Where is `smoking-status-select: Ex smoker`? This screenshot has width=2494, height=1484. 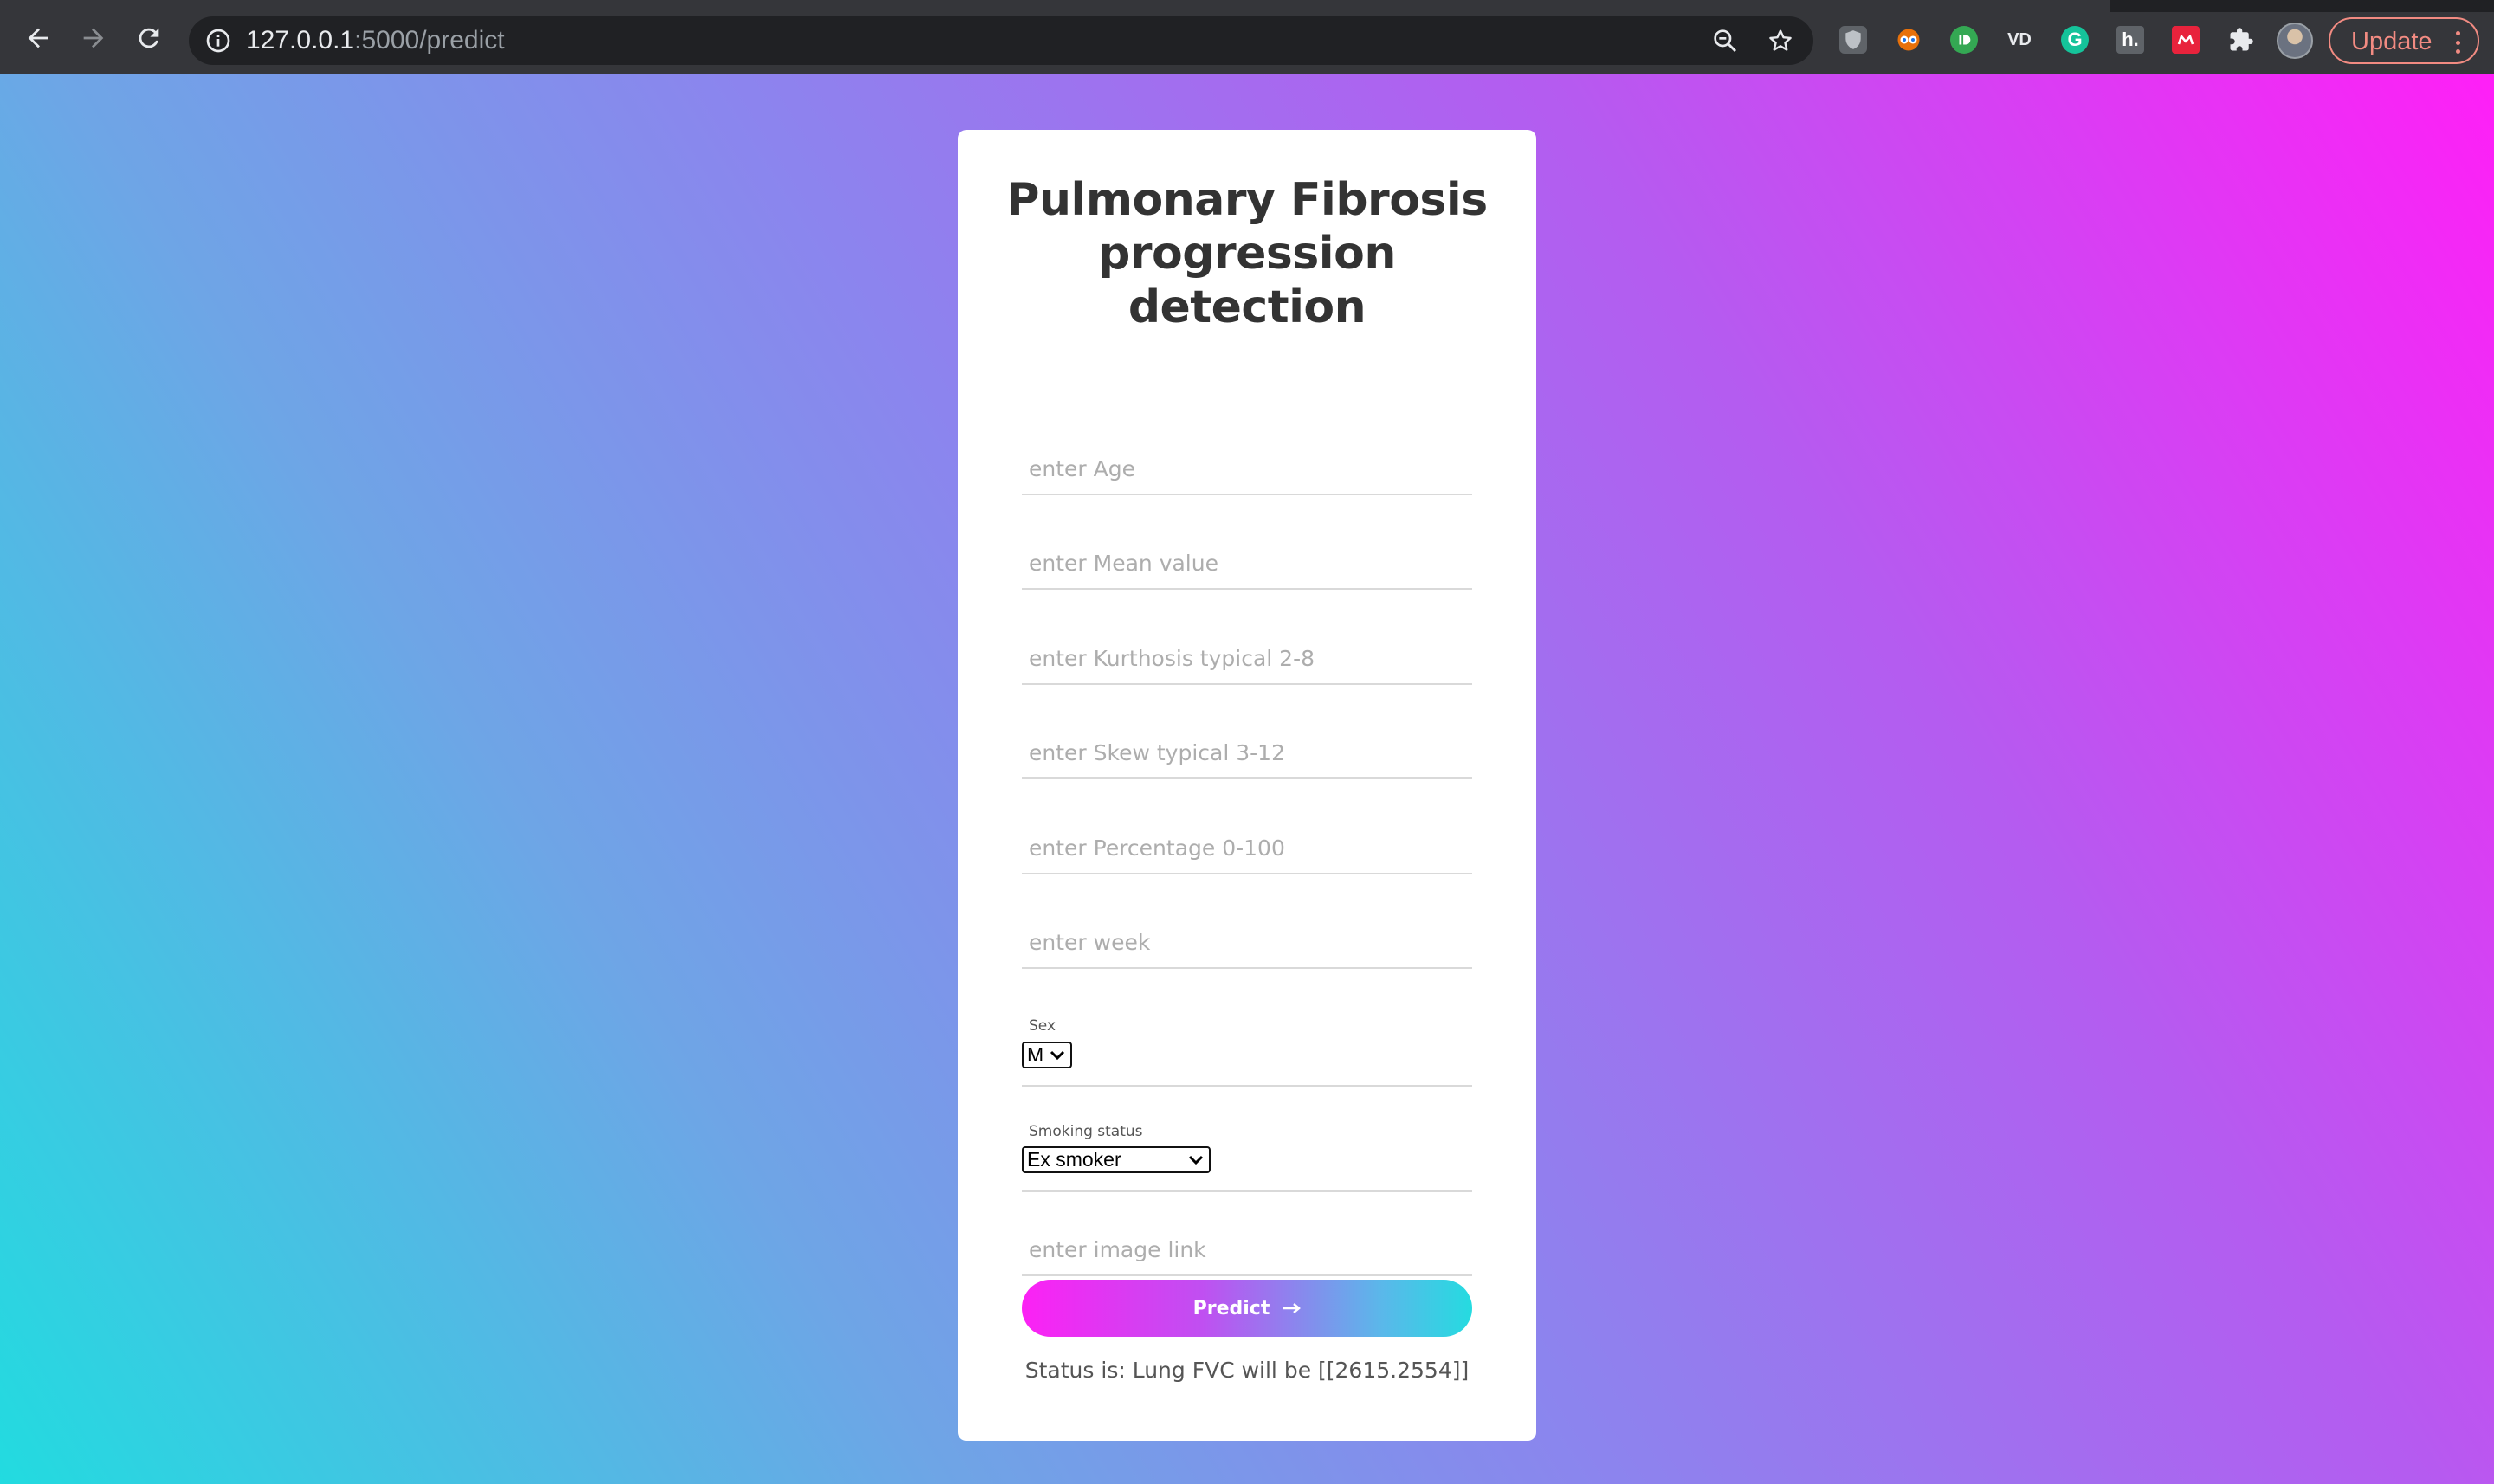 smoking-status-select: Ex smoker is located at coordinates (1116, 1159).